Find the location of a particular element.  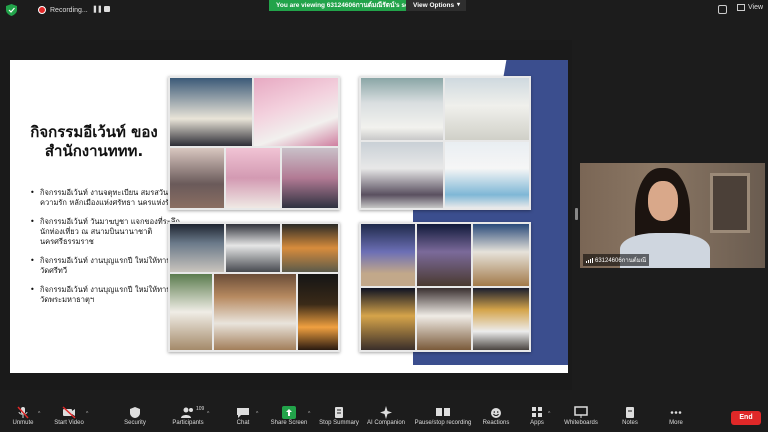

chat-button: Chat is located at coordinates (243, 419).